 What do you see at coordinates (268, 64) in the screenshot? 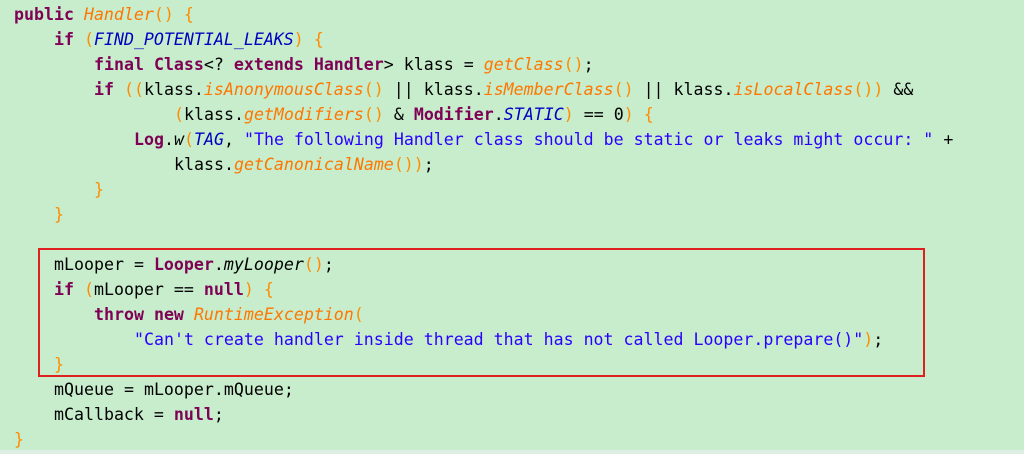
I see `keyword: extends` at bounding box center [268, 64].